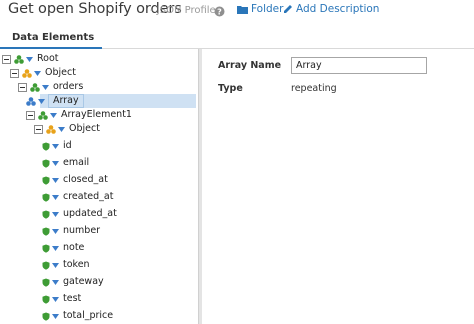 The height and width of the screenshot is (324, 474). Describe the element at coordinates (250, 65) in the screenshot. I see `array-name-label: Array Name` at that location.